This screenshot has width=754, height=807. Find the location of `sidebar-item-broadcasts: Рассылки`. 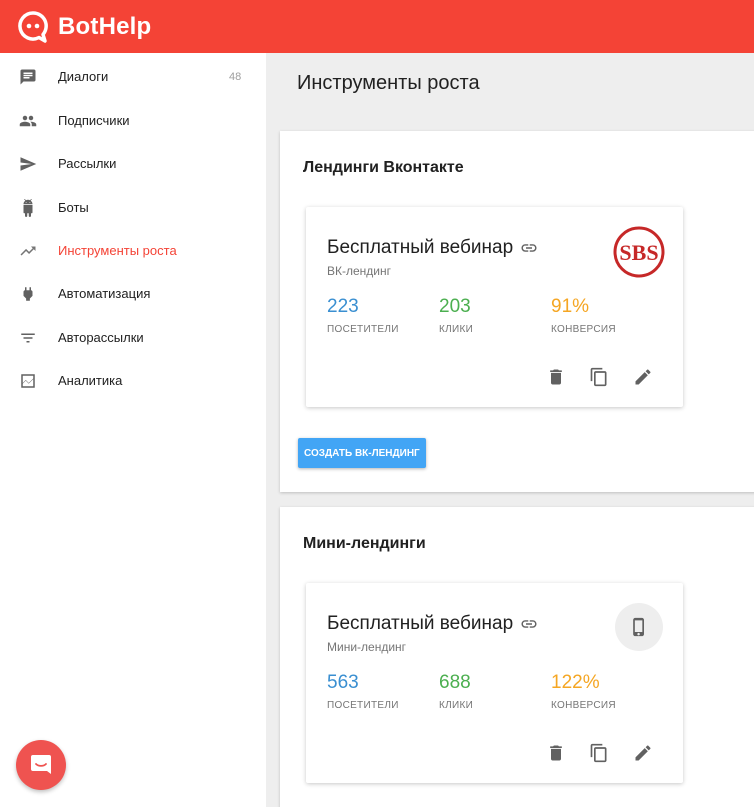

sidebar-item-broadcasts: Рассылки is located at coordinates (133, 163).